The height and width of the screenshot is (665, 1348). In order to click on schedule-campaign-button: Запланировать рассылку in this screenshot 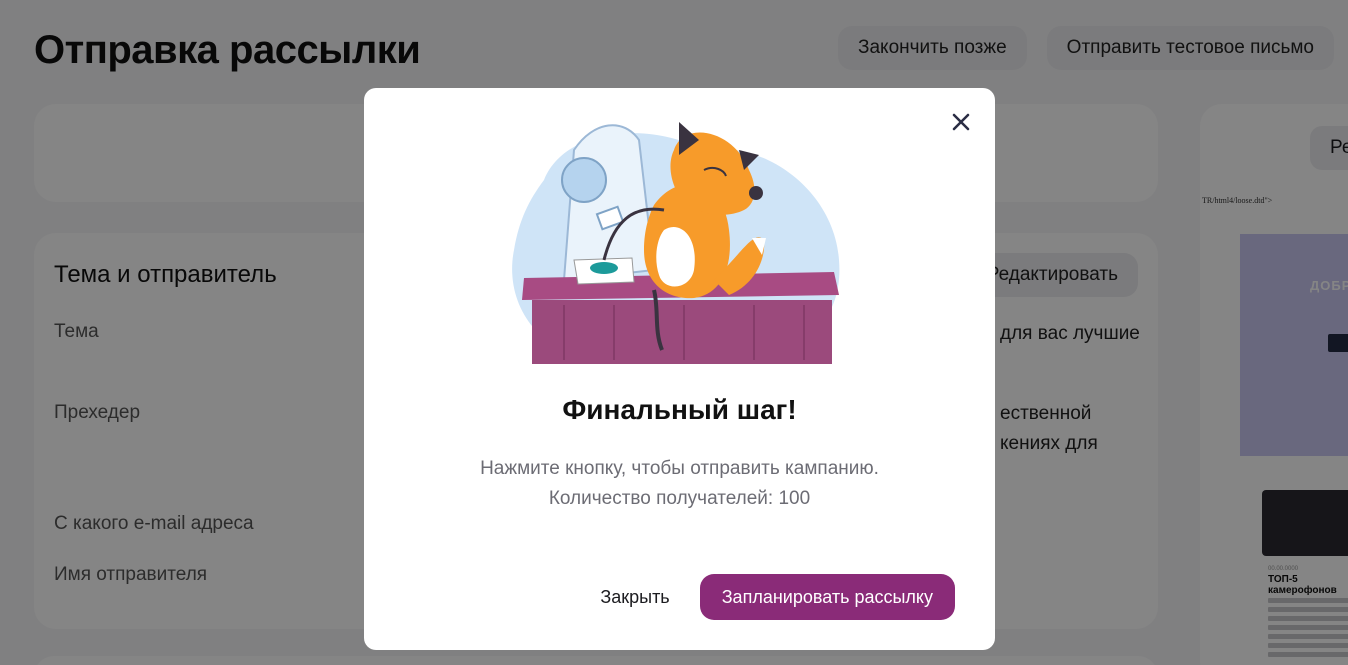, I will do `click(827, 597)`.